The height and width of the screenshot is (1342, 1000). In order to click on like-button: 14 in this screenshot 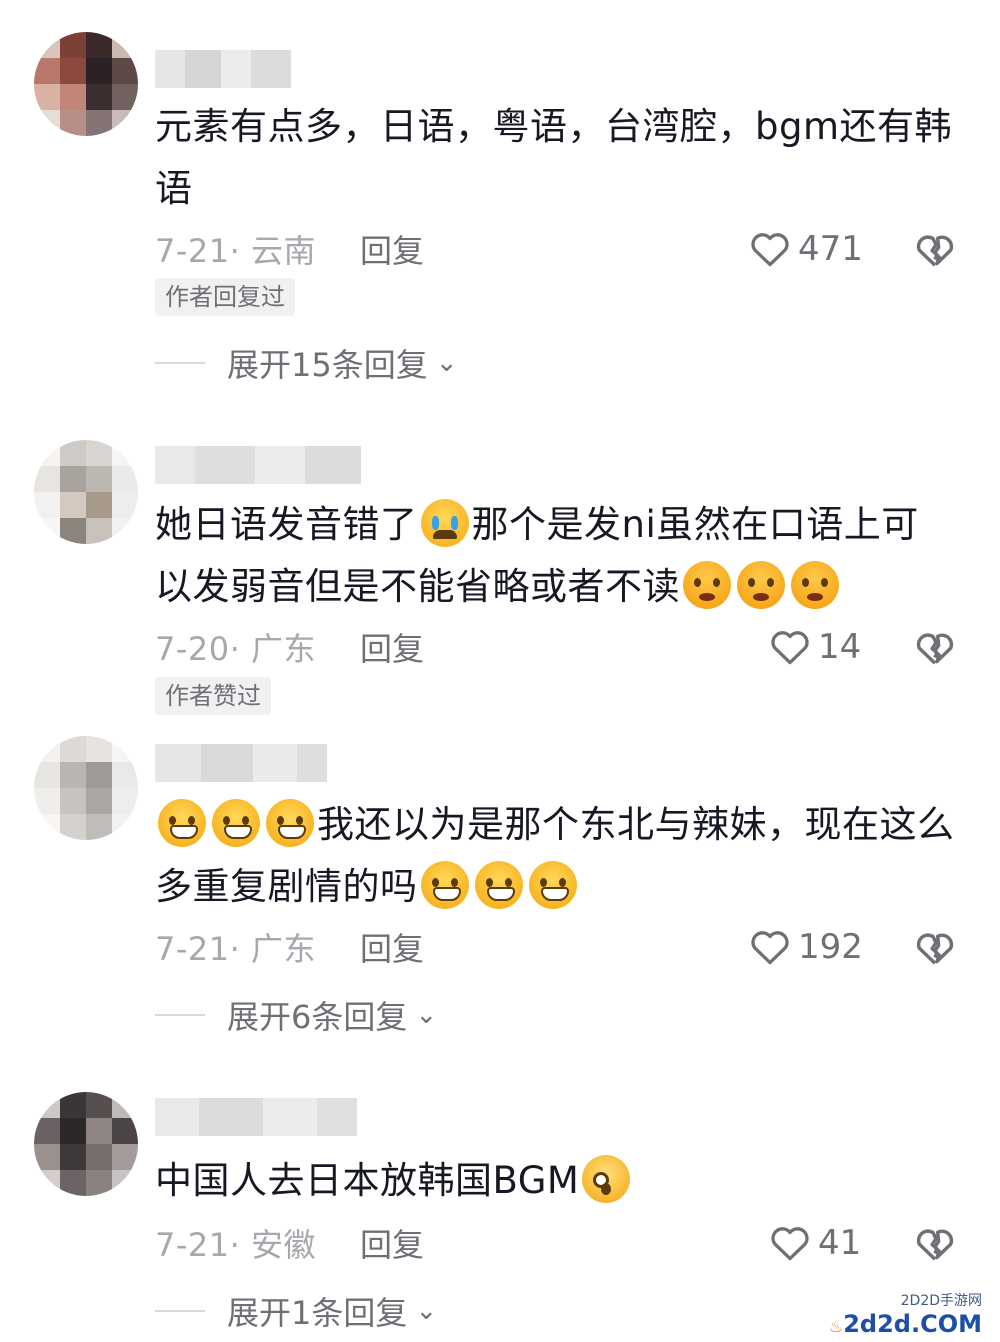, I will do `click(814, 647)`.